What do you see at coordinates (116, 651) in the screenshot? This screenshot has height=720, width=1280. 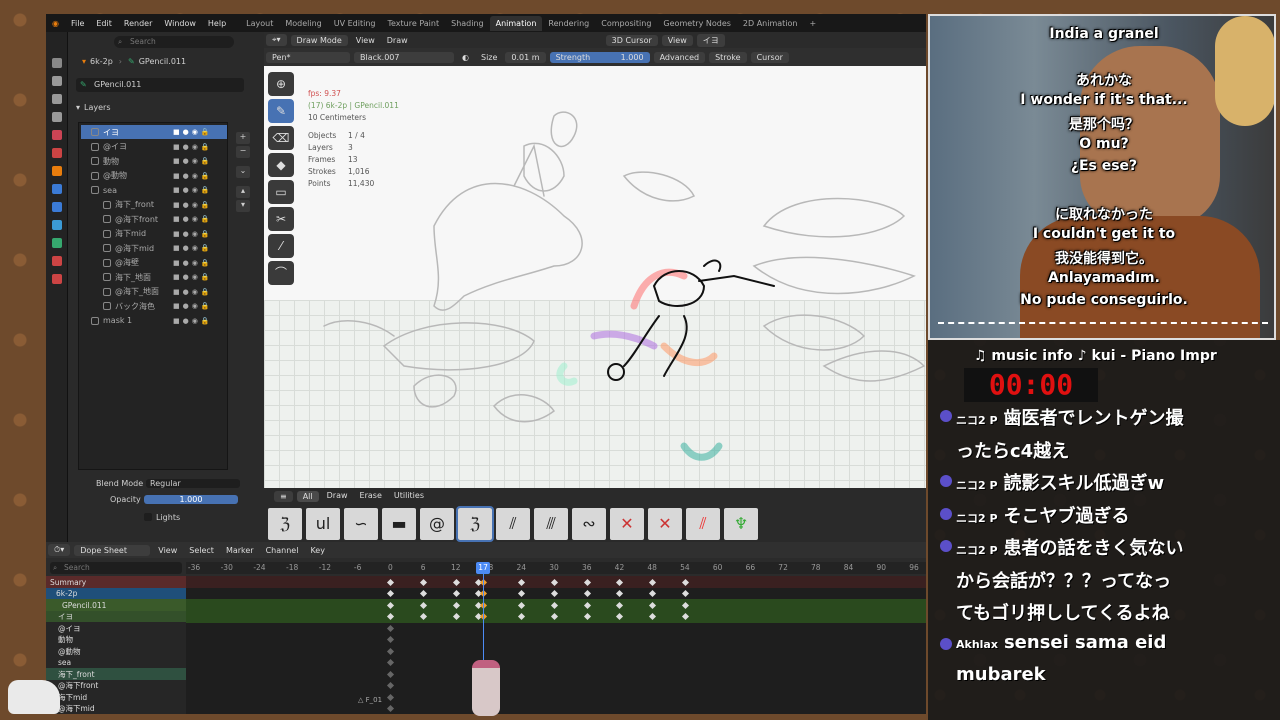 I see `channel-row: @動物` at bounding box center [116, 651].